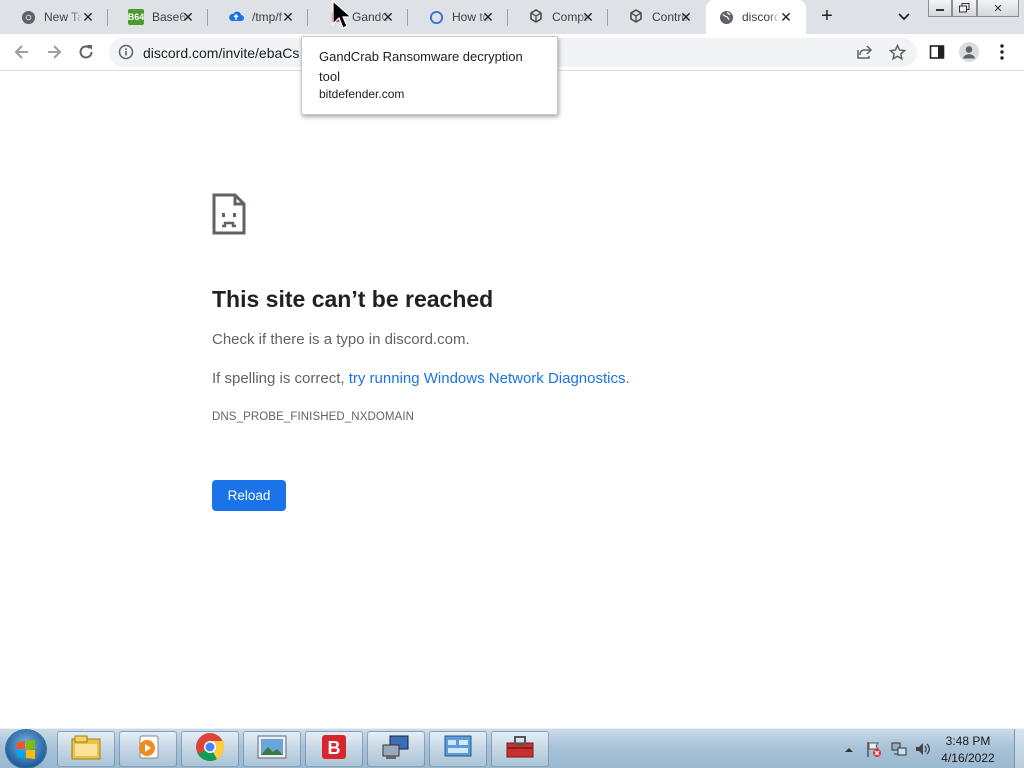 The image size is (1024, 768). What do you see at coordinates (342, 17) in the screenshot?
I see `mouse-cursor-icon` at bounding box center [342, 17].